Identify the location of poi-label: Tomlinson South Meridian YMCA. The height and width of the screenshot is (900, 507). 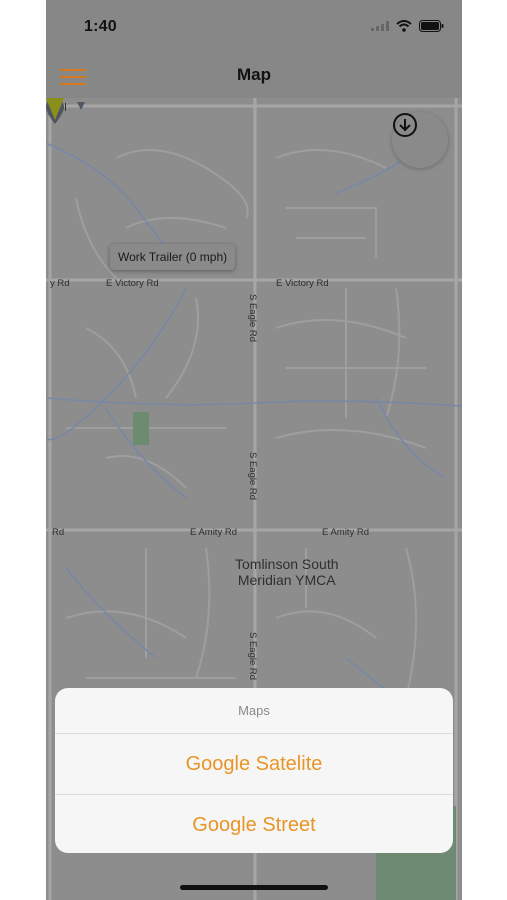
(287, 572).